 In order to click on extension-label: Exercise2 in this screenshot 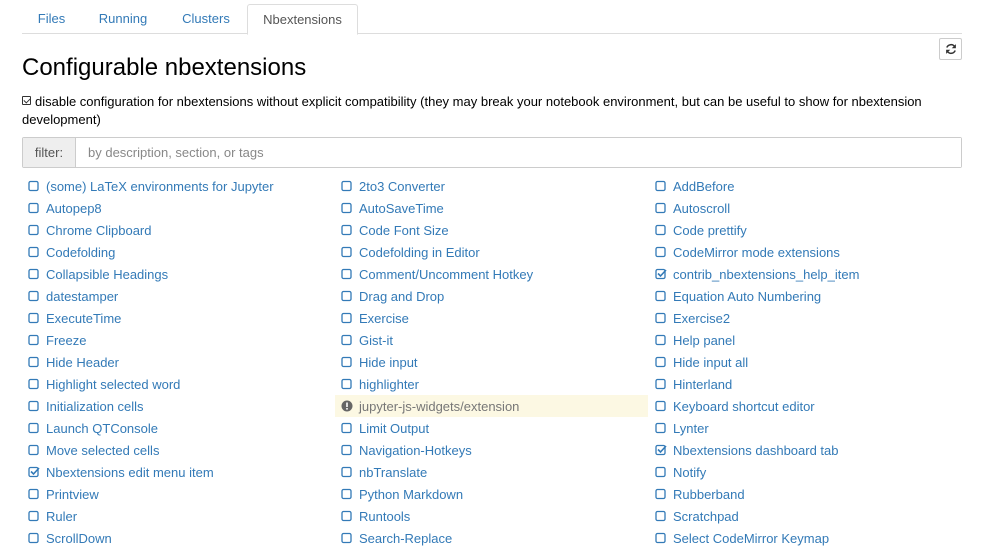, I will do `click(702, 318)`.